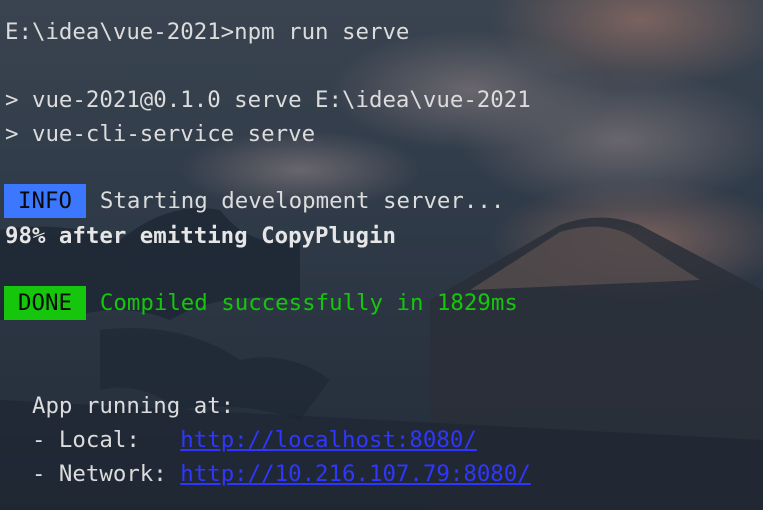 This screenshot has width=763, height=510. Describe the element at coordinates (45, 303) in the screenshot. I see `done-badge: DONE` at that location.